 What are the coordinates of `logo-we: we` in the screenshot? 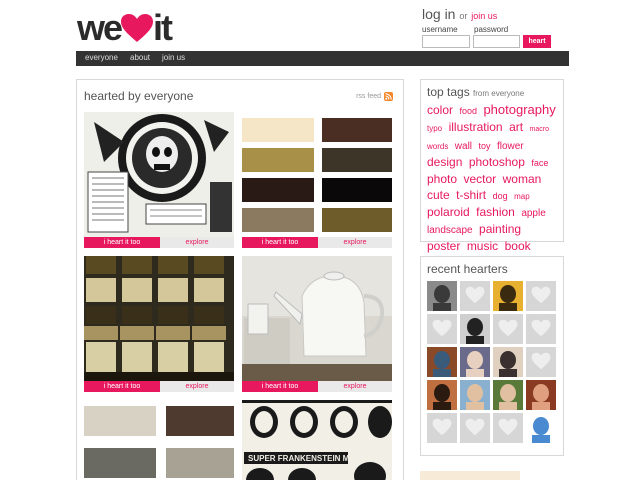 It's located at (100, 27).